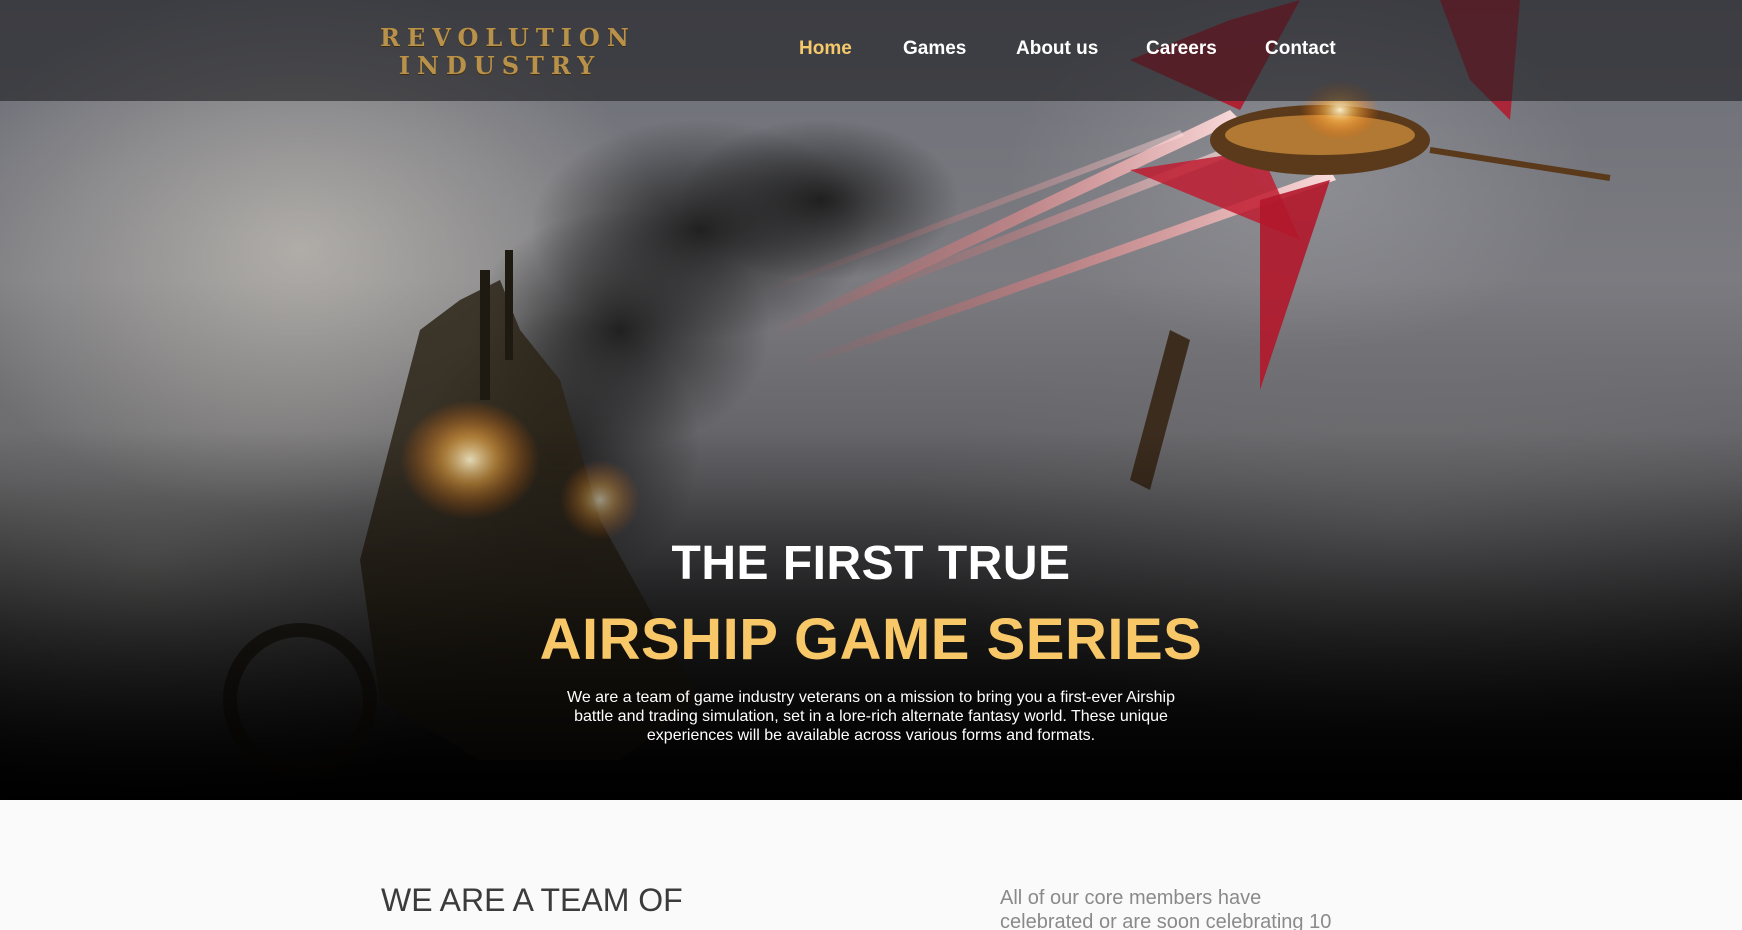 This screenshot has height=930, width=1742. Describe the element at coordinates (871, 563) in the screenshot. I see `hero-title-line1: THE FIRST TRUE` at that location.